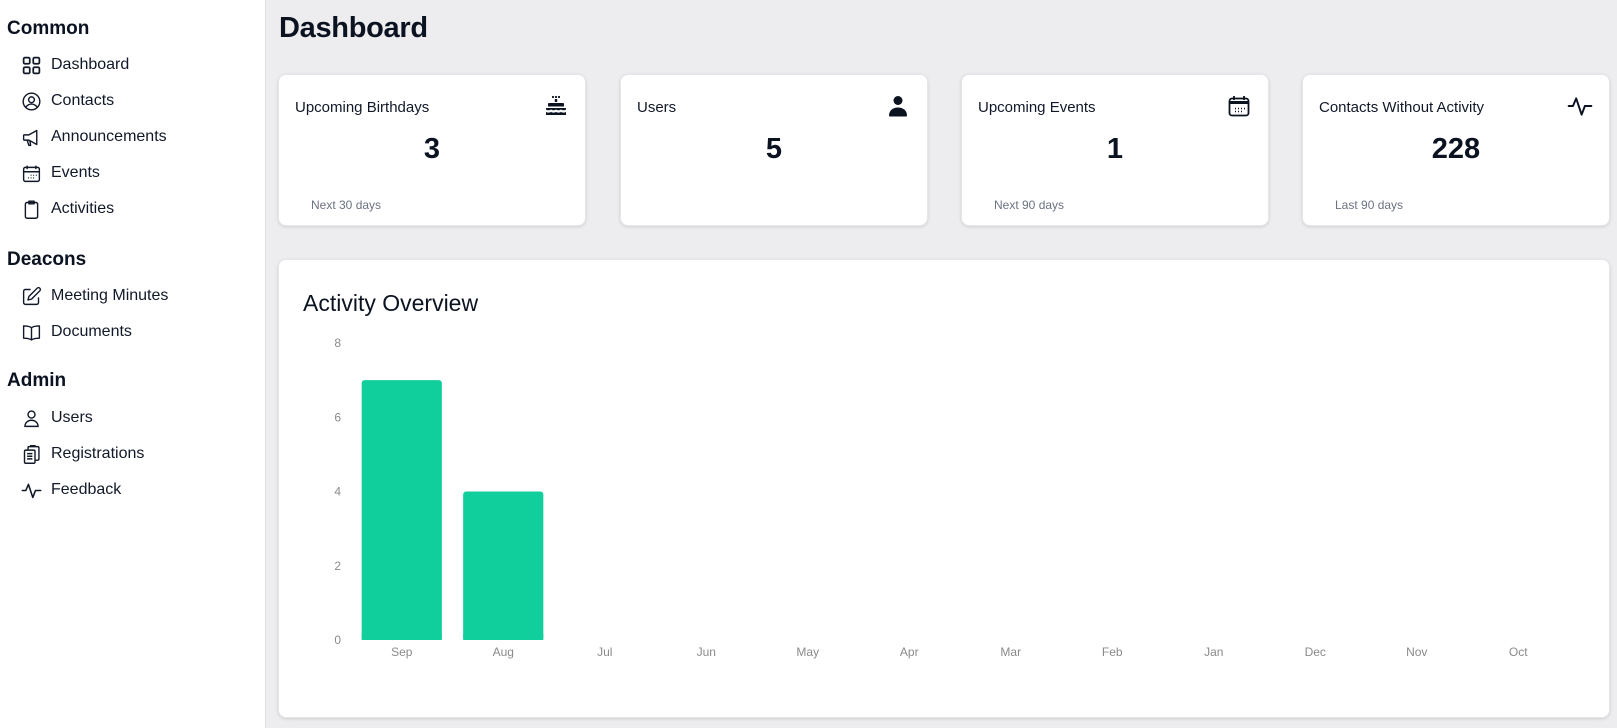  I want to click on stat-title: Users, so click(657, 107).